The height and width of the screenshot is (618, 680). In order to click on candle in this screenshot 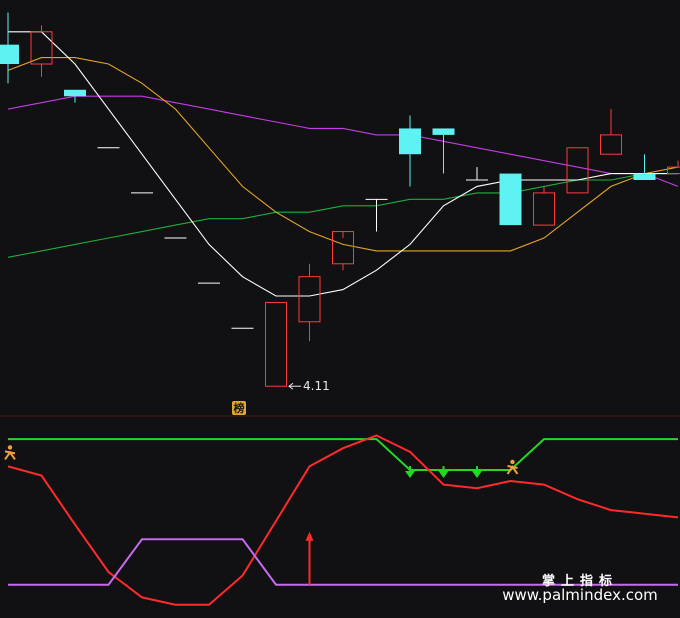, I will do `click(510, 199)`.